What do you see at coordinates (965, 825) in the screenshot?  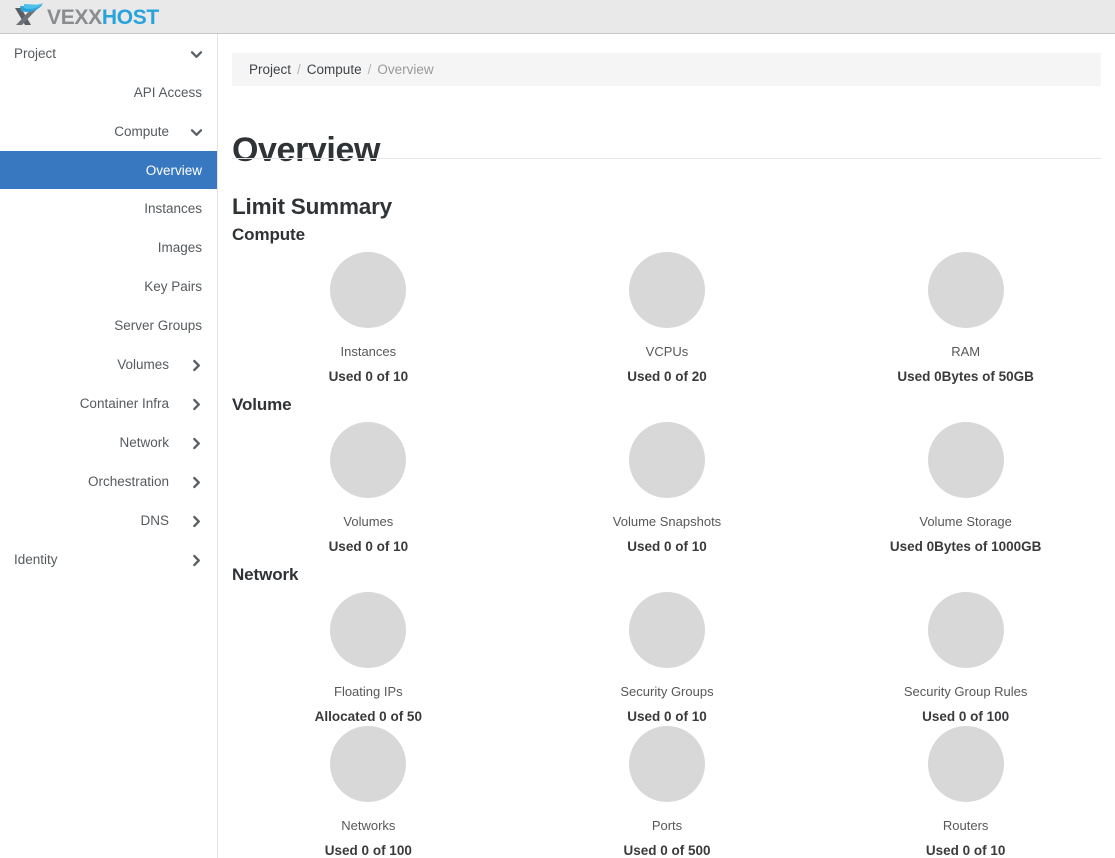 I see `quota-label: Routers` at bounding box center [965, 825].